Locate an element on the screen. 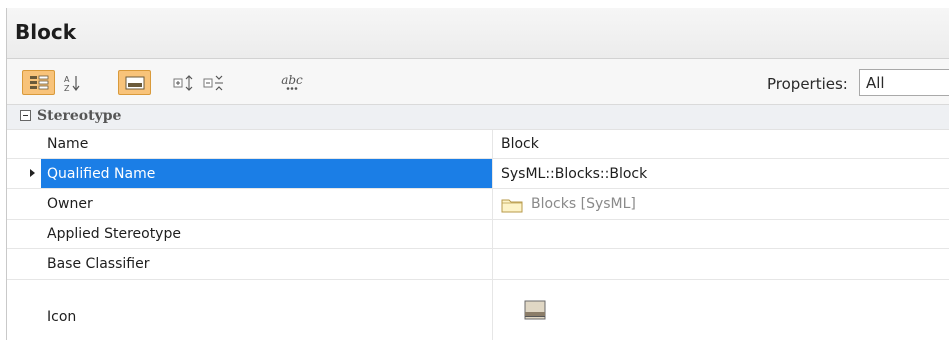  property-value-owner: Blocks [SysML] is located at coordinates (722, 204).